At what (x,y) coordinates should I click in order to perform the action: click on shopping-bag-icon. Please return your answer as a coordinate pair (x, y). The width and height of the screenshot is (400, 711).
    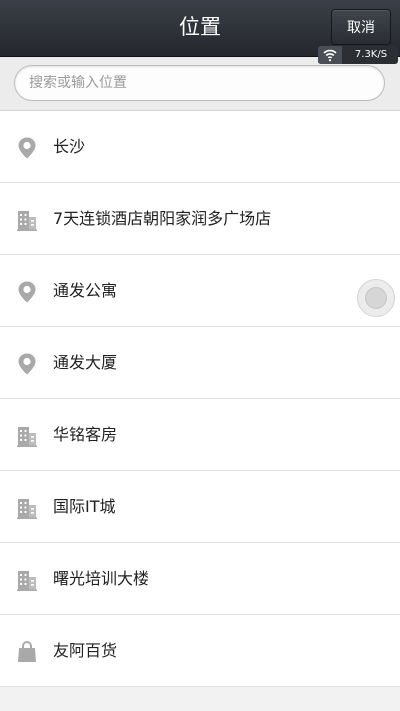
    Looking at the image, I should click on (27, 652).